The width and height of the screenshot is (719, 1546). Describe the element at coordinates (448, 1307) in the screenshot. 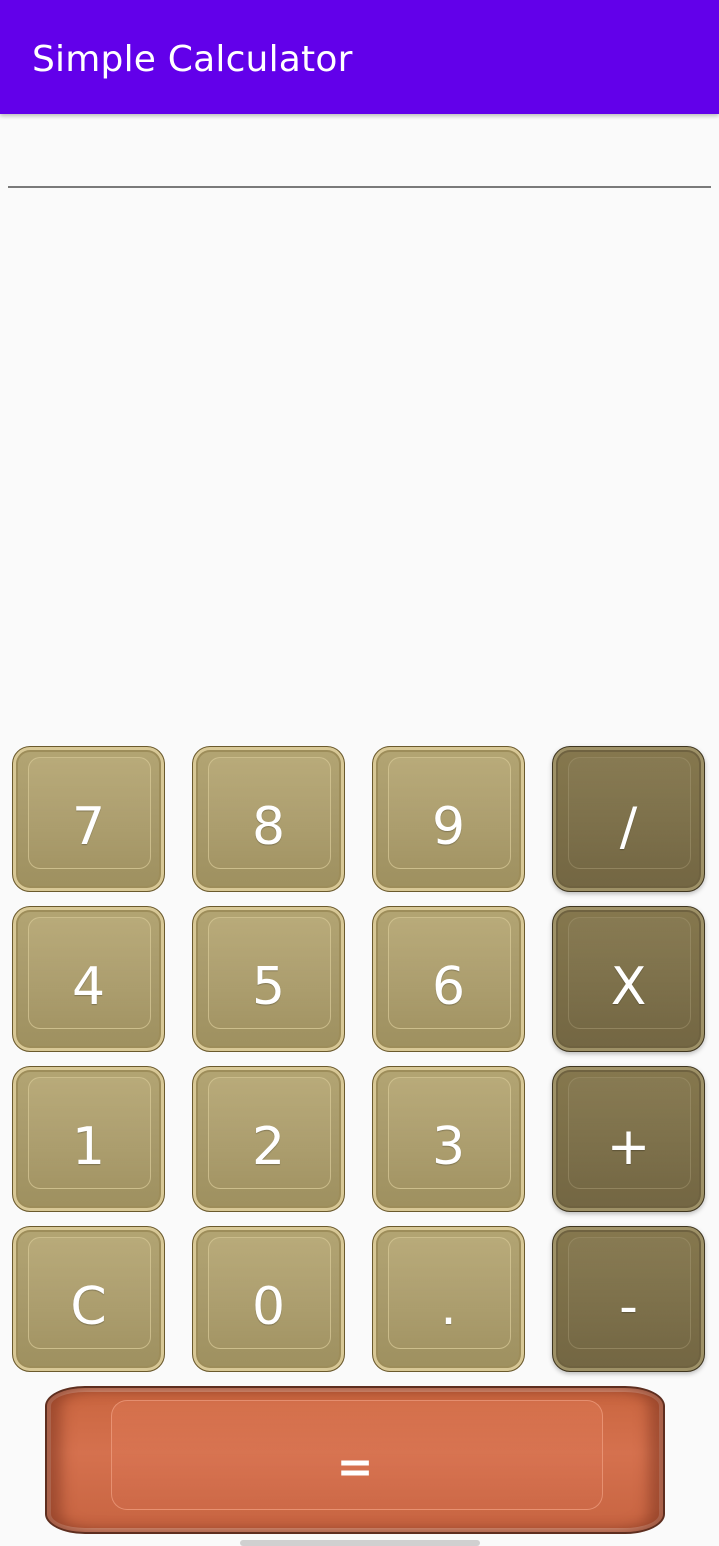

I see `key-label: .` at that location.